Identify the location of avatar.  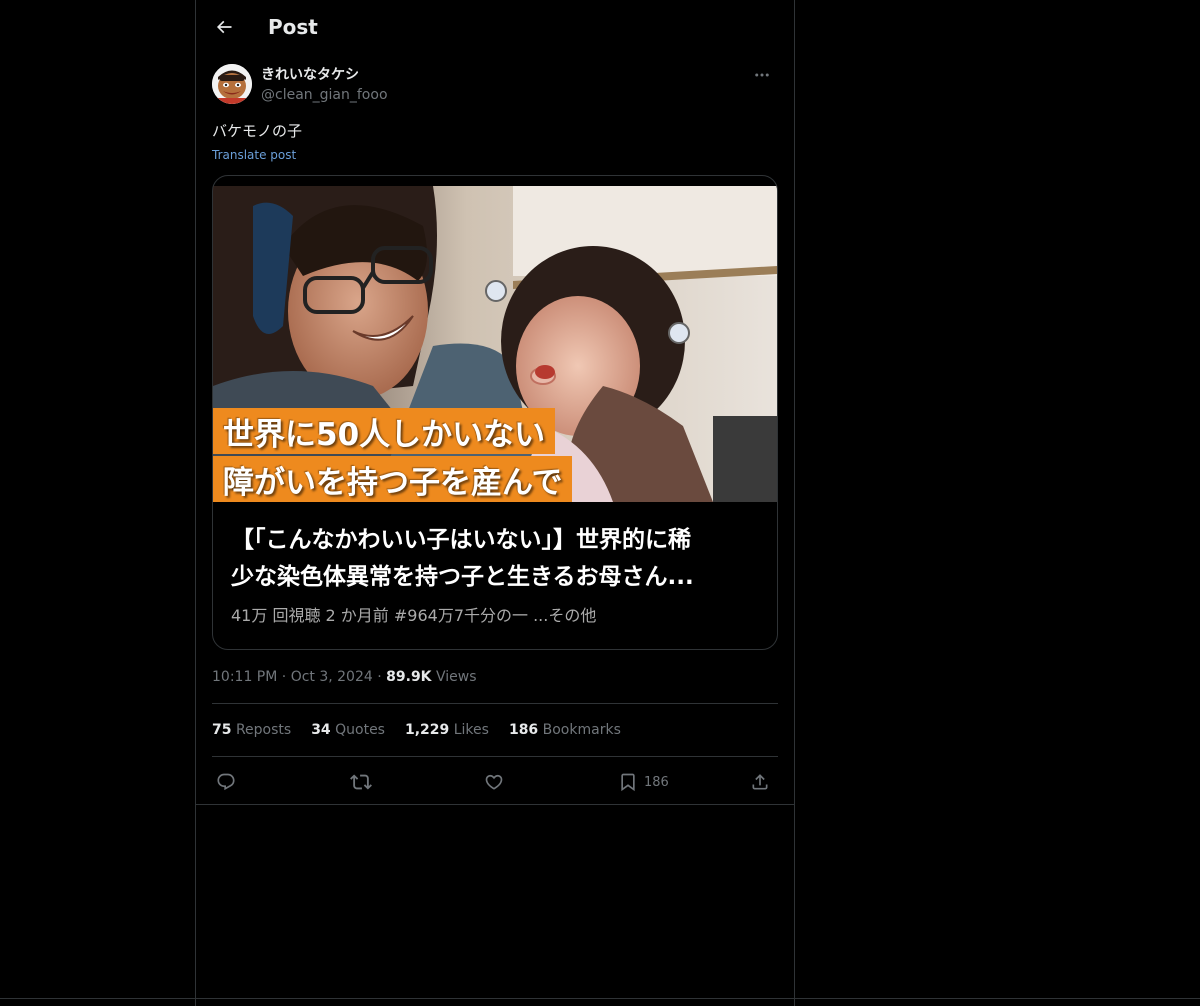
(232, 84).